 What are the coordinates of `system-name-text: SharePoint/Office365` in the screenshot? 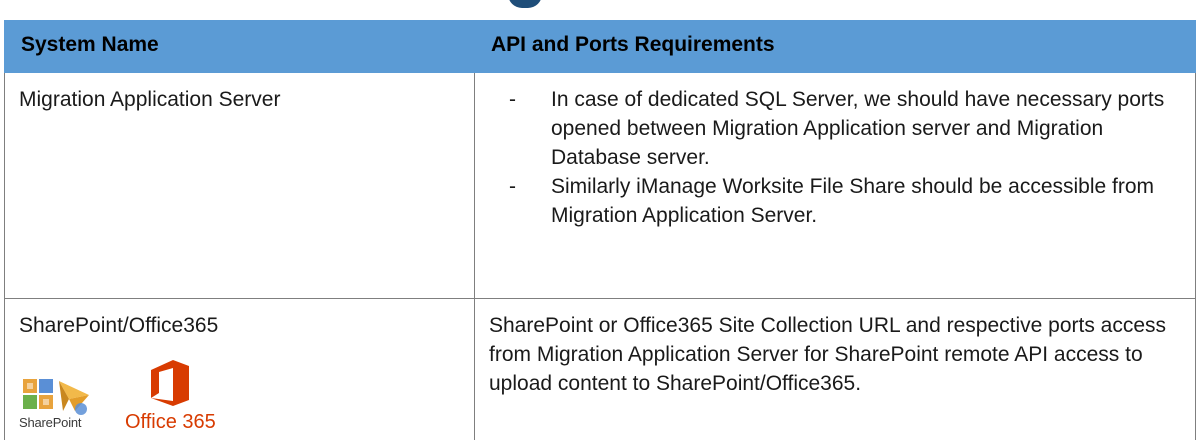 It's located at (119, 325).